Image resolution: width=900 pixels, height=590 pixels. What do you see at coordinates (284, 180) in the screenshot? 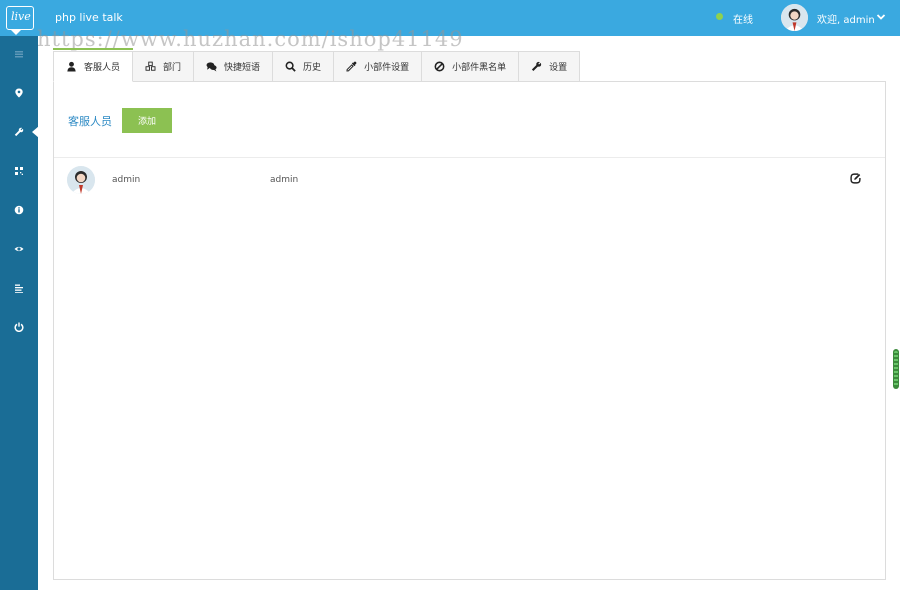
I see `operator-nickname: admin` at bounding box center [284, 180].